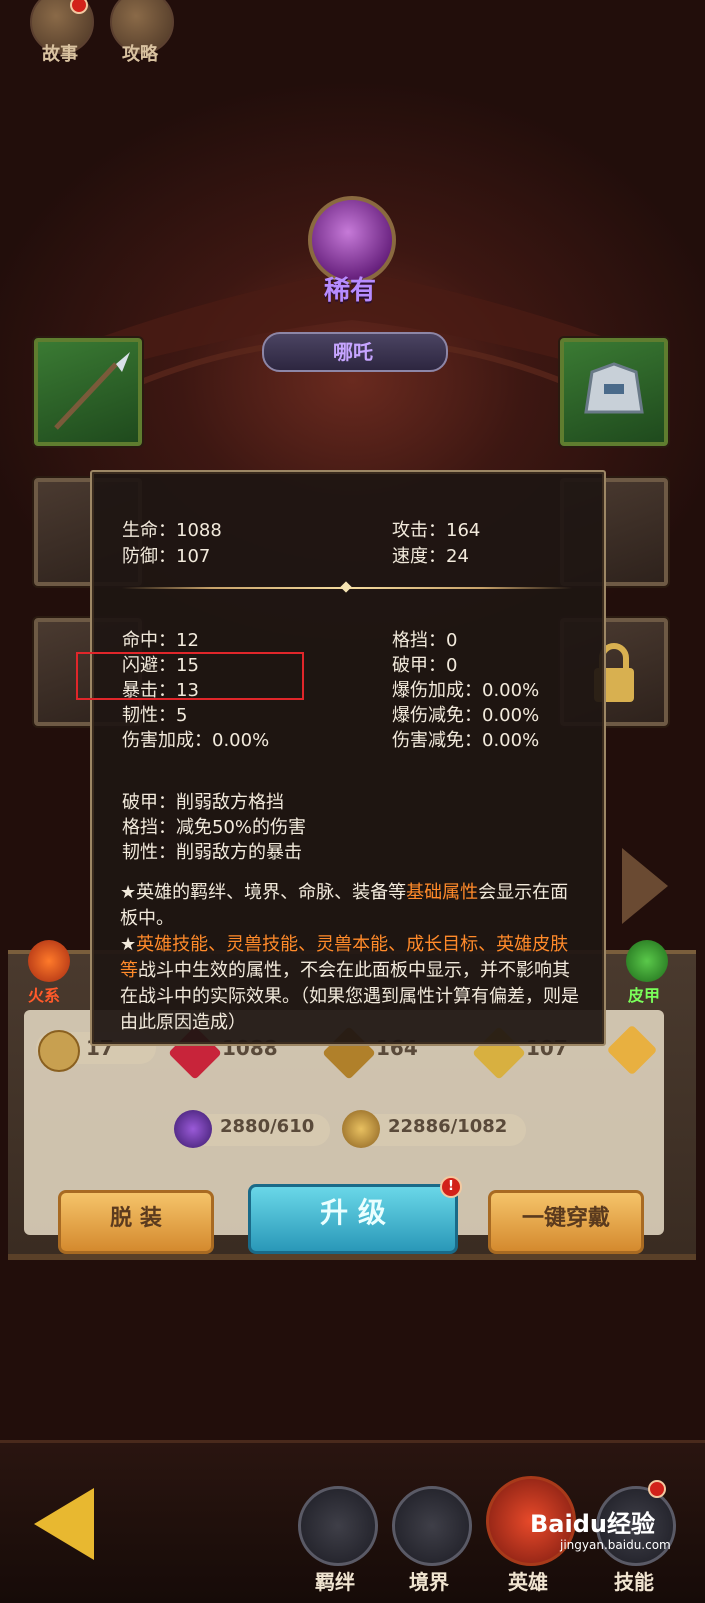  What do you see at coordinates (430, 556) in the screenshot?
I see `stat-speed: 速度：24` at bounding box center [430, 556].